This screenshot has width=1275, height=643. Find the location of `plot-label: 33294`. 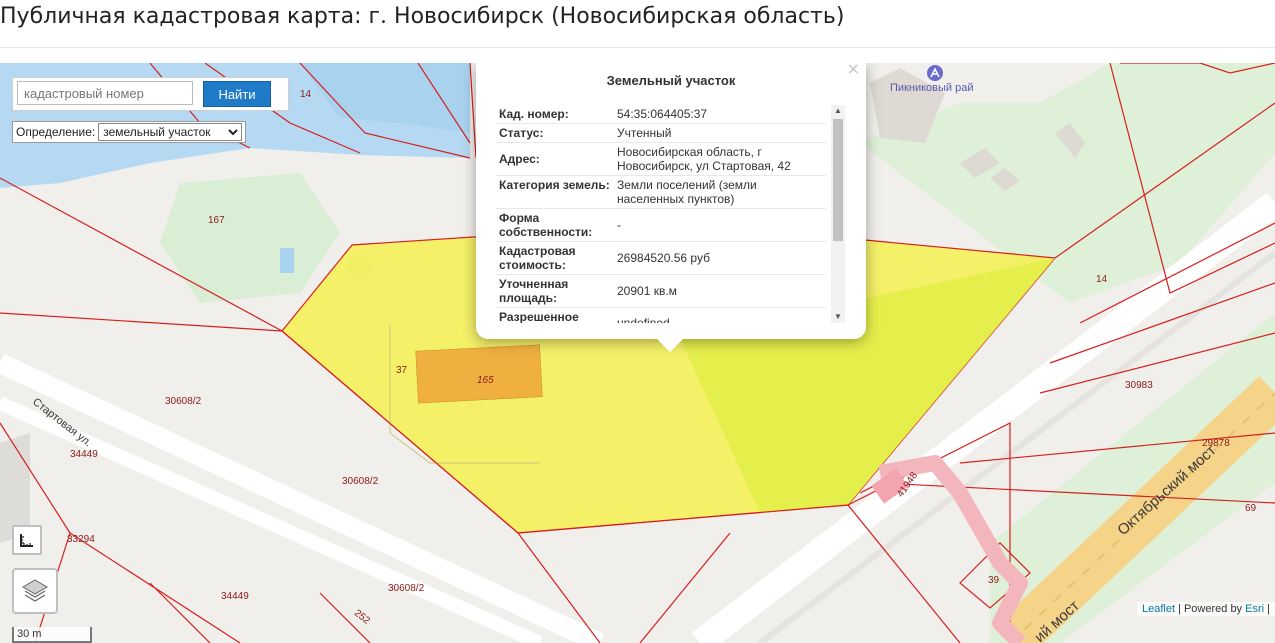

plot-label: 33294 is located at coordinates (81, 539).